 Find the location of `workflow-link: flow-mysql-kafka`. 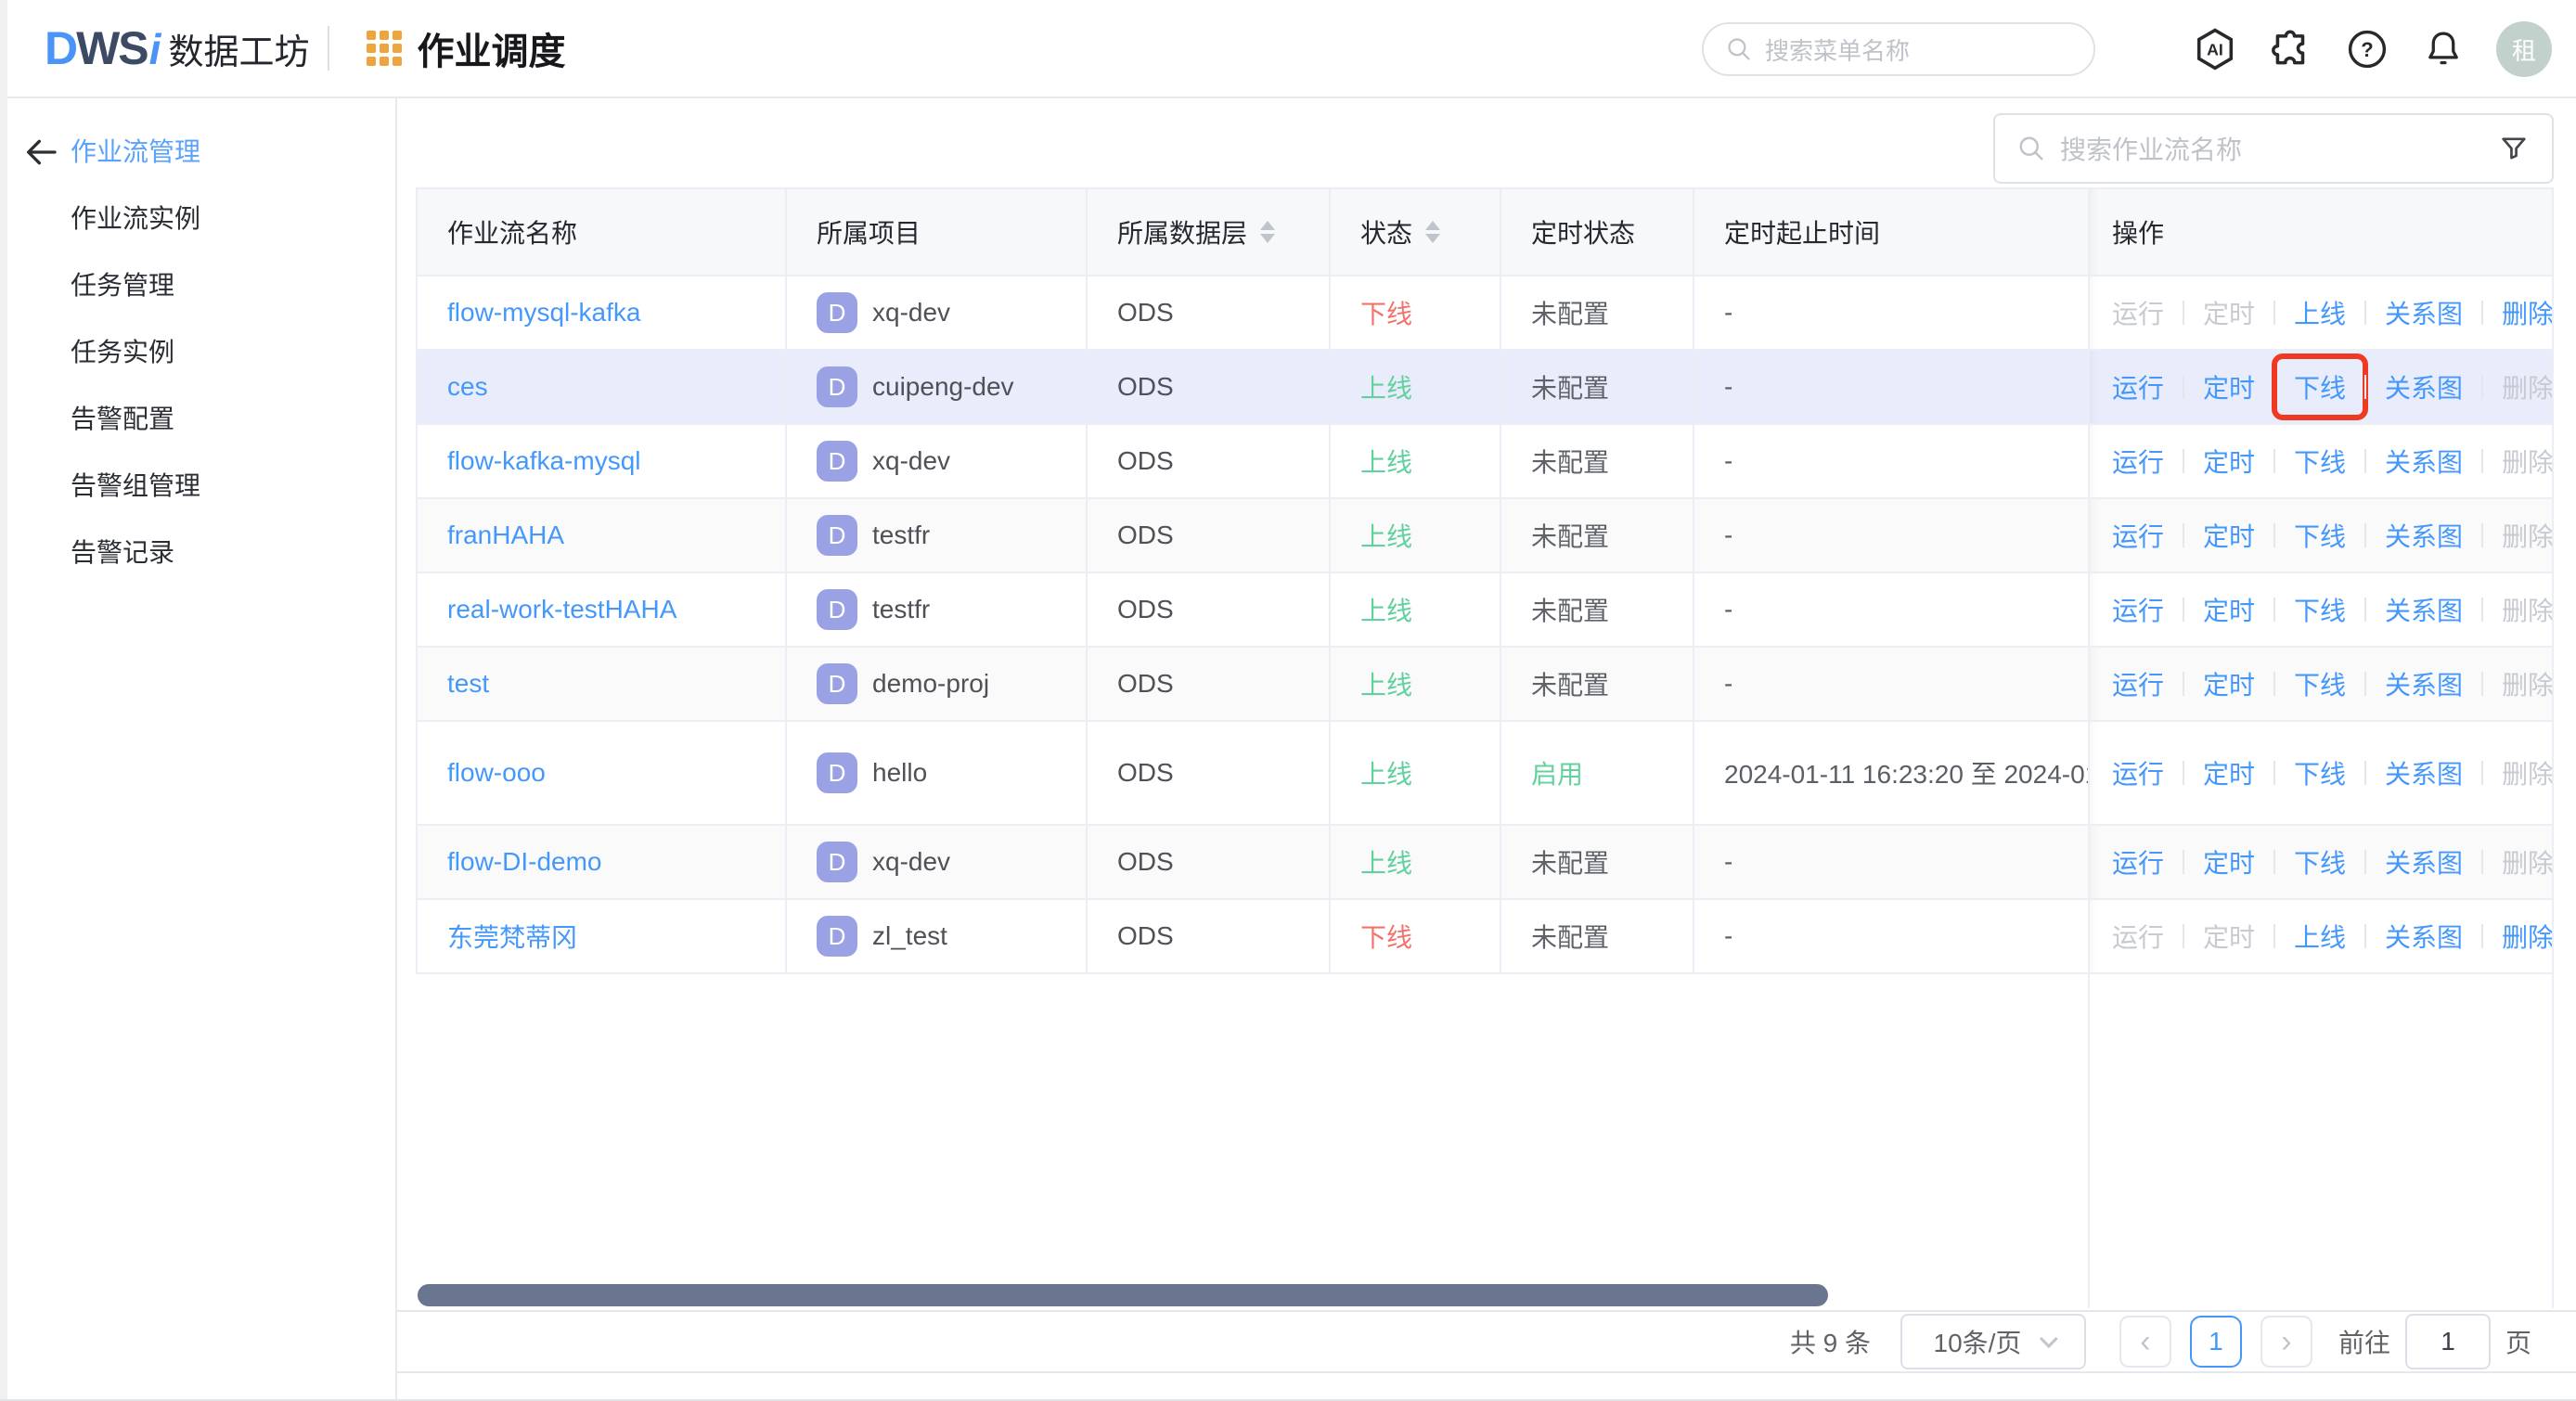

workflow-link: flow-mysql-kafka is located at coordinates (543, 313).